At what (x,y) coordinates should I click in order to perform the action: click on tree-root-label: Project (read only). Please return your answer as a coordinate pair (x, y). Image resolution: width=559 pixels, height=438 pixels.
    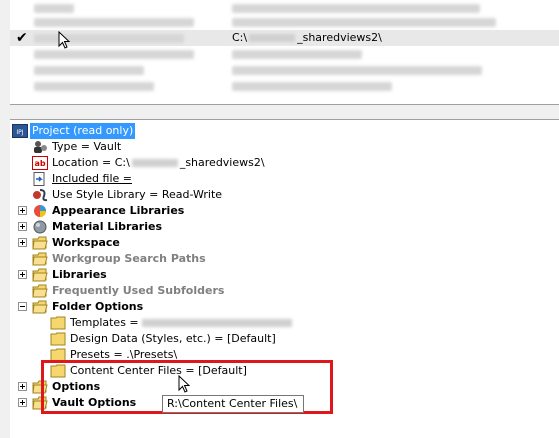
    Looking at the image, I should click on (83, 131).